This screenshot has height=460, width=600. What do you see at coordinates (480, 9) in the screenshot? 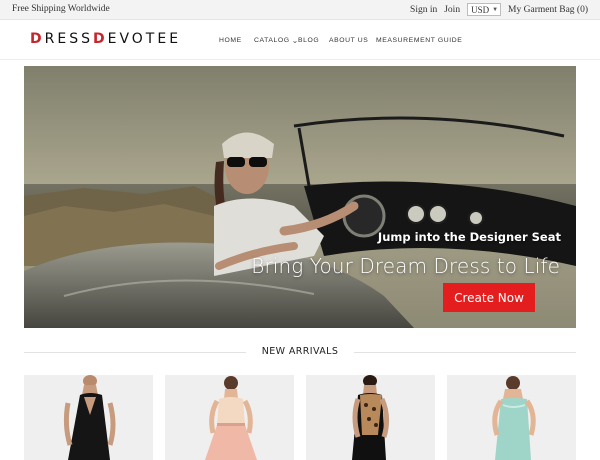
I see `currency-value: USD` at bounding box center [480, 9].